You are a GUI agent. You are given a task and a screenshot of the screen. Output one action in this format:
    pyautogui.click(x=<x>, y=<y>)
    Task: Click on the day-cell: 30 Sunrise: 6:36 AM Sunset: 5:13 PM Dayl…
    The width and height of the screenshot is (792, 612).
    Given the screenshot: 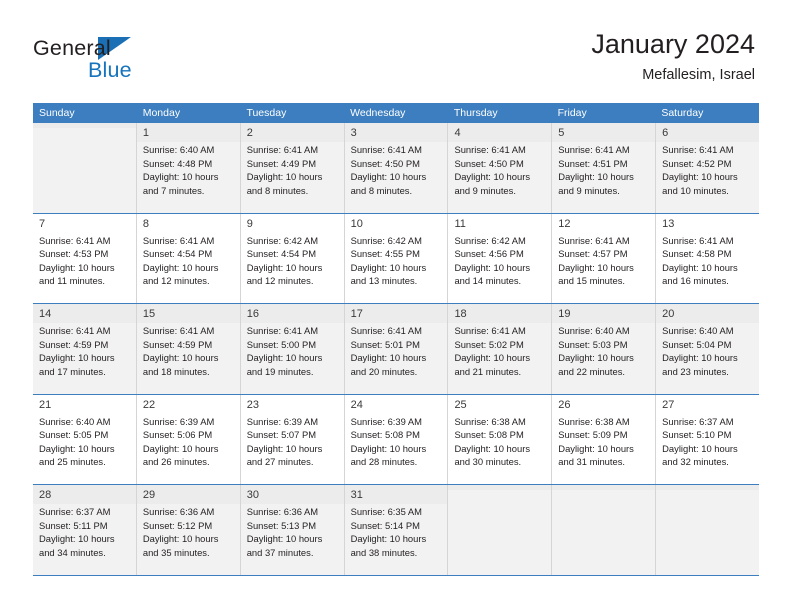 What is the action you would take?
    pyautogui.click(x=292, y=530)
    